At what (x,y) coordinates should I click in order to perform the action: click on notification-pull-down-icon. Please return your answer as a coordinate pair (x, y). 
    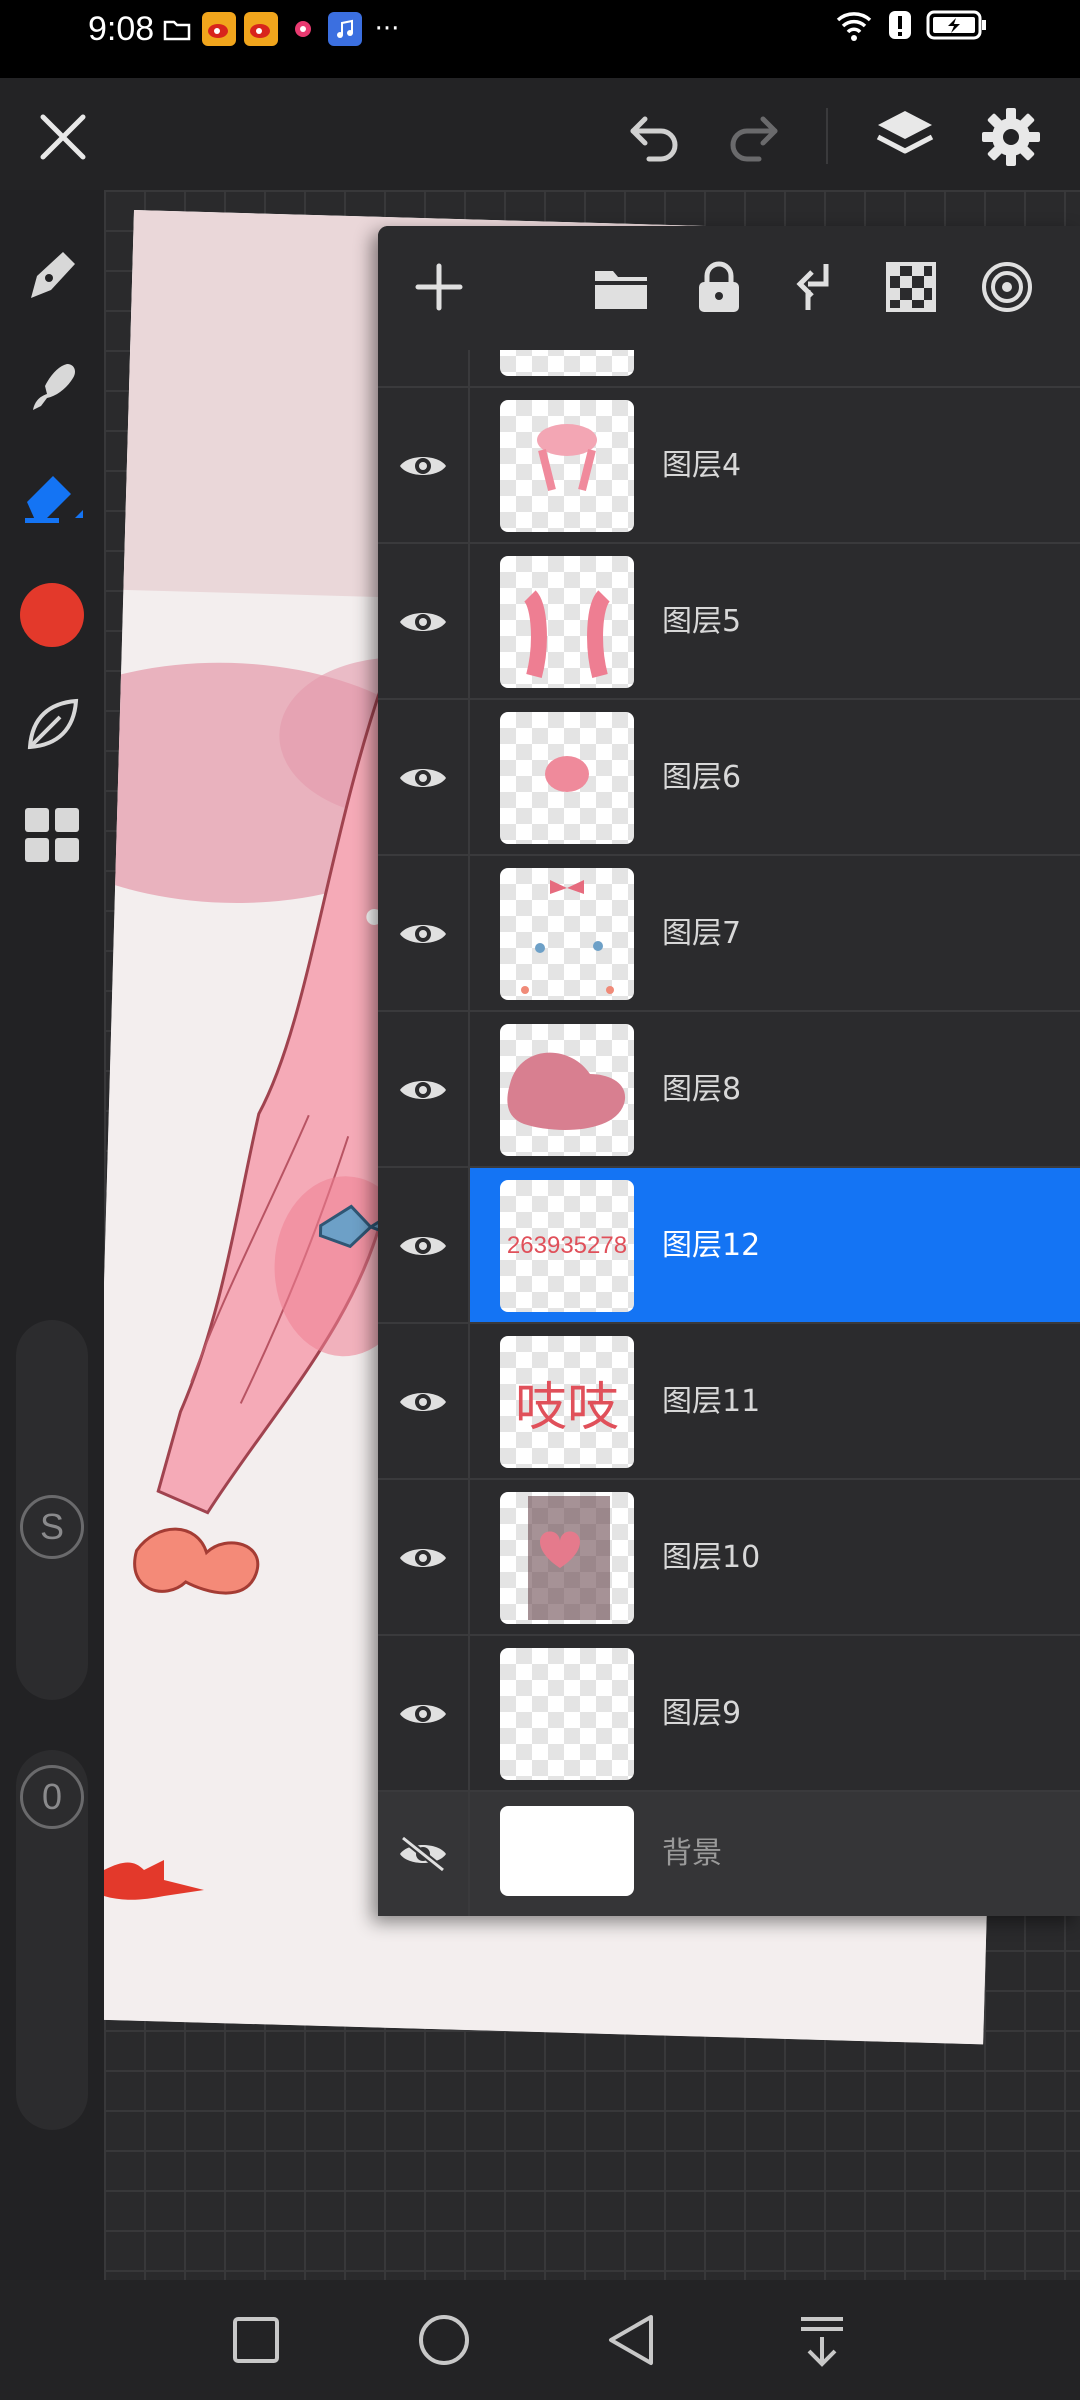
    Looking at the image, I should click on (822, 2340).